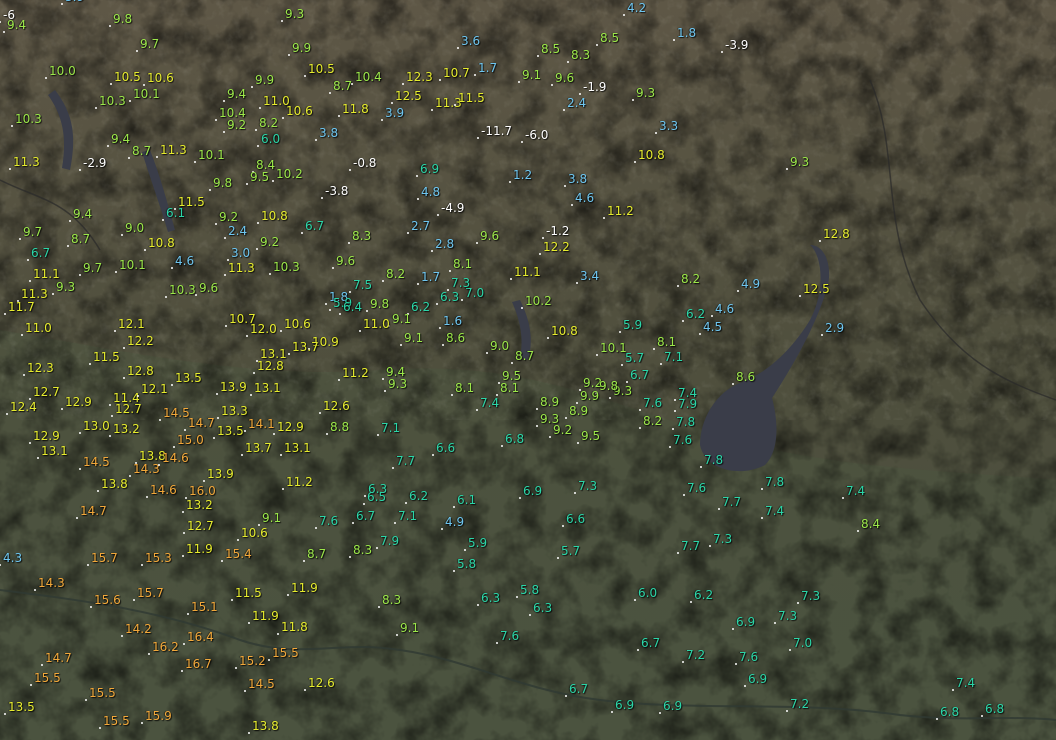  I want to click on temperature-value: 10.3, so click(112, 101).